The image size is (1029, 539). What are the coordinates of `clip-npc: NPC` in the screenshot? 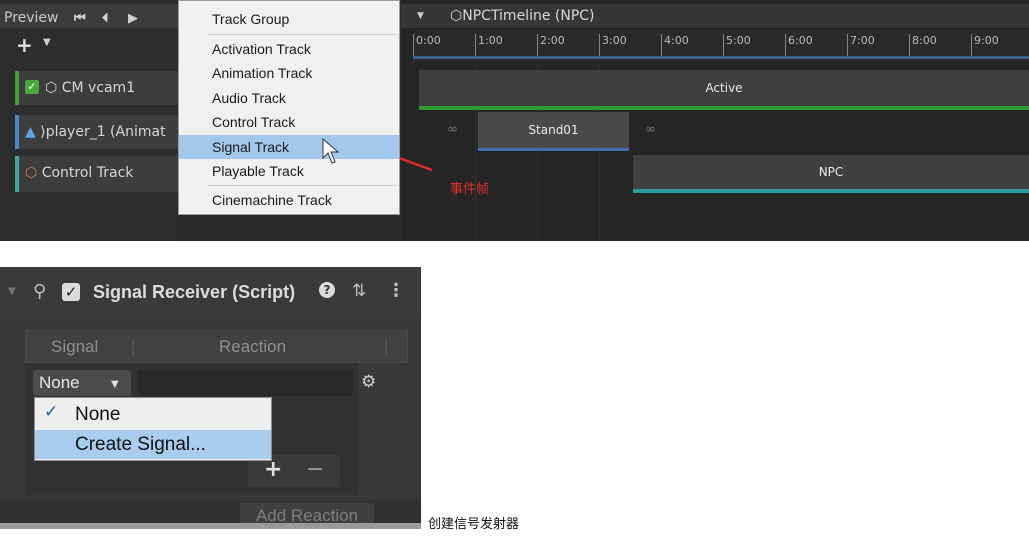 It's located at (831, 174).